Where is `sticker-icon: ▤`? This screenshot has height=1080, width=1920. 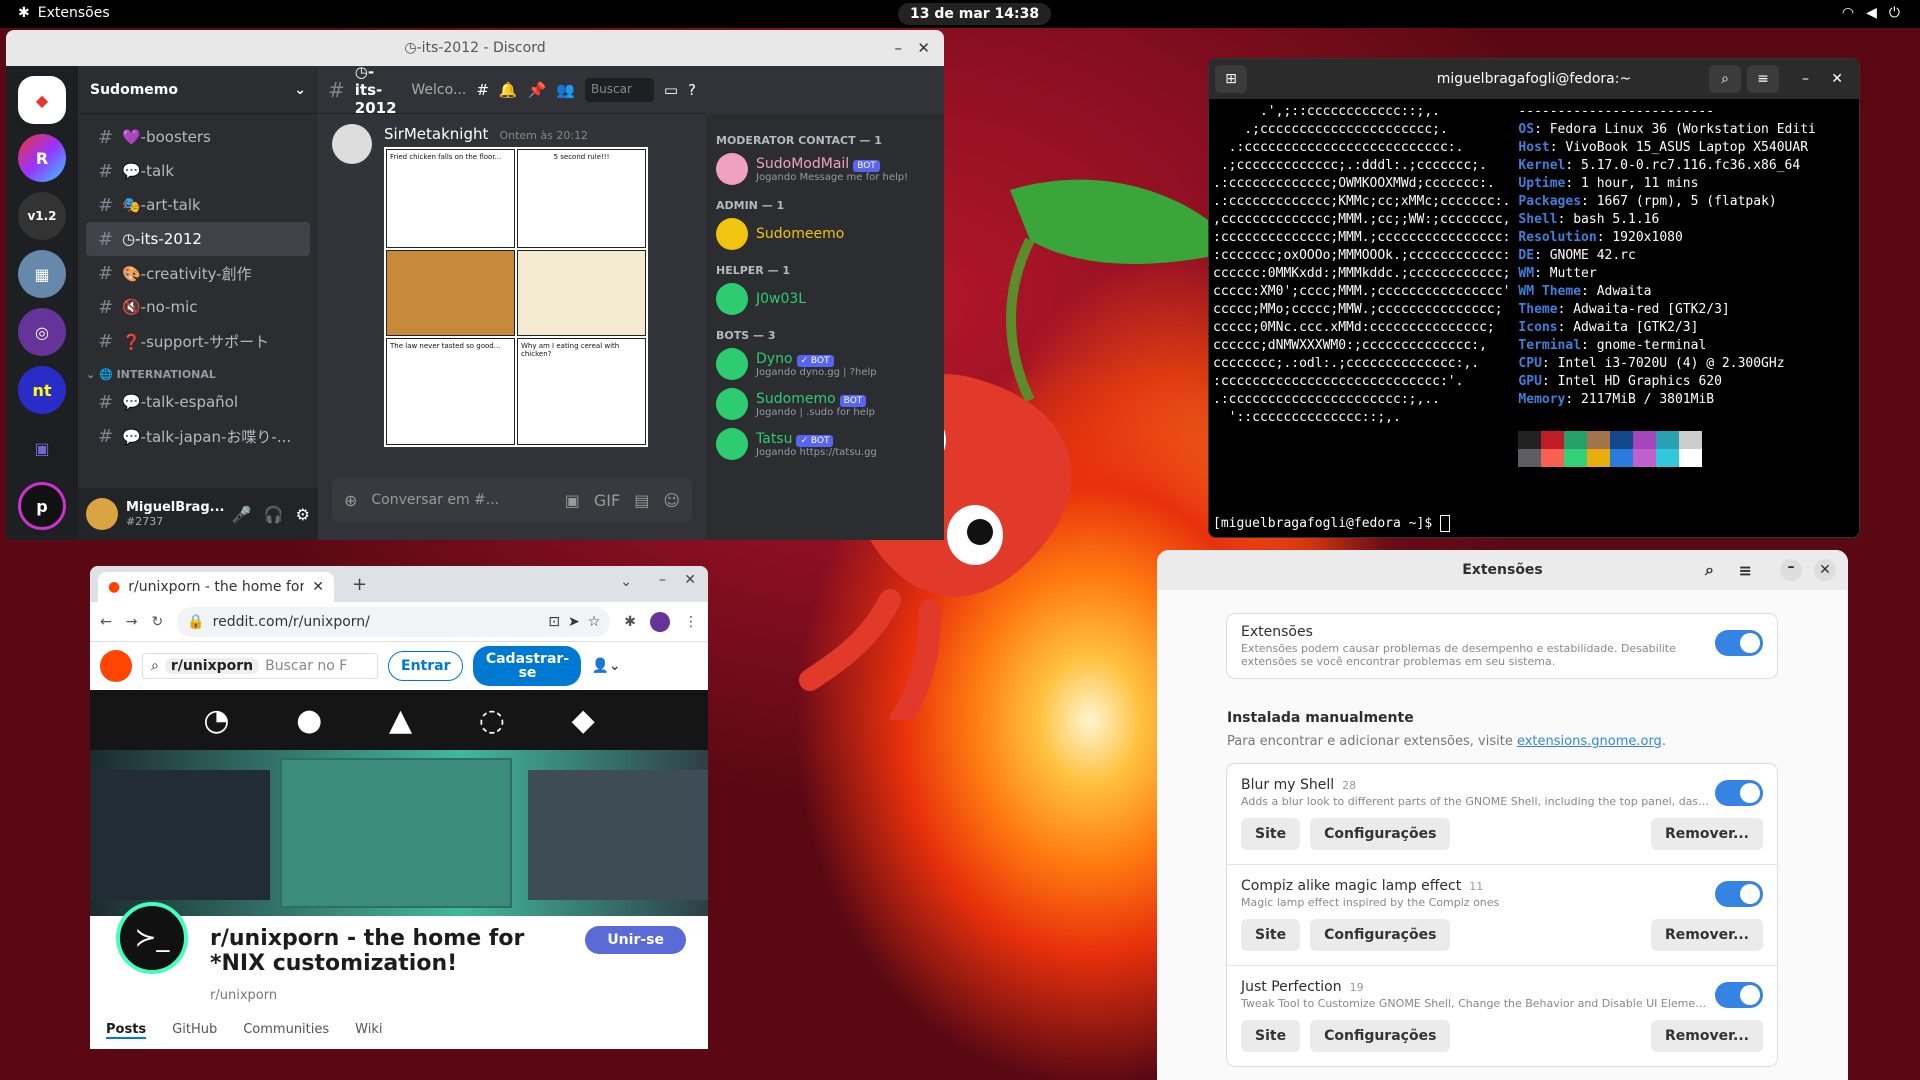
sticker-icon: ▤ is located at coordinates (641, 500).